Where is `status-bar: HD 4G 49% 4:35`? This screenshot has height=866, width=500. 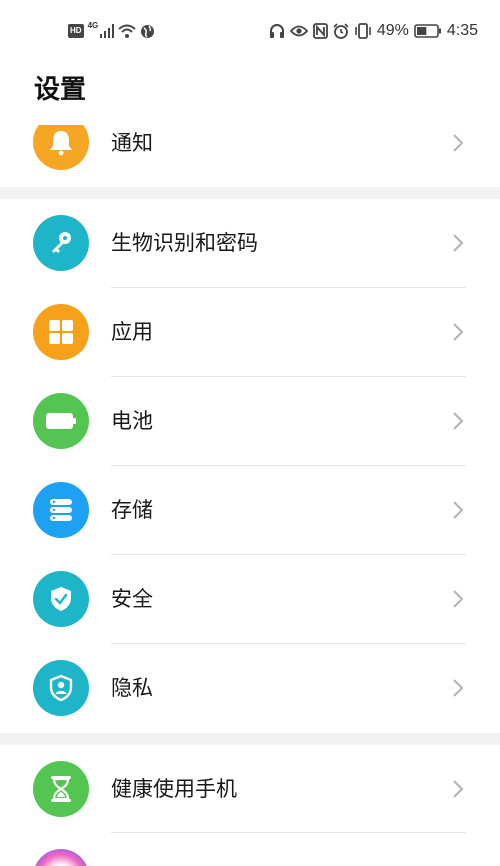 status-bar: HD 4G 49% 4:35 is located at coordinates (250, 31).